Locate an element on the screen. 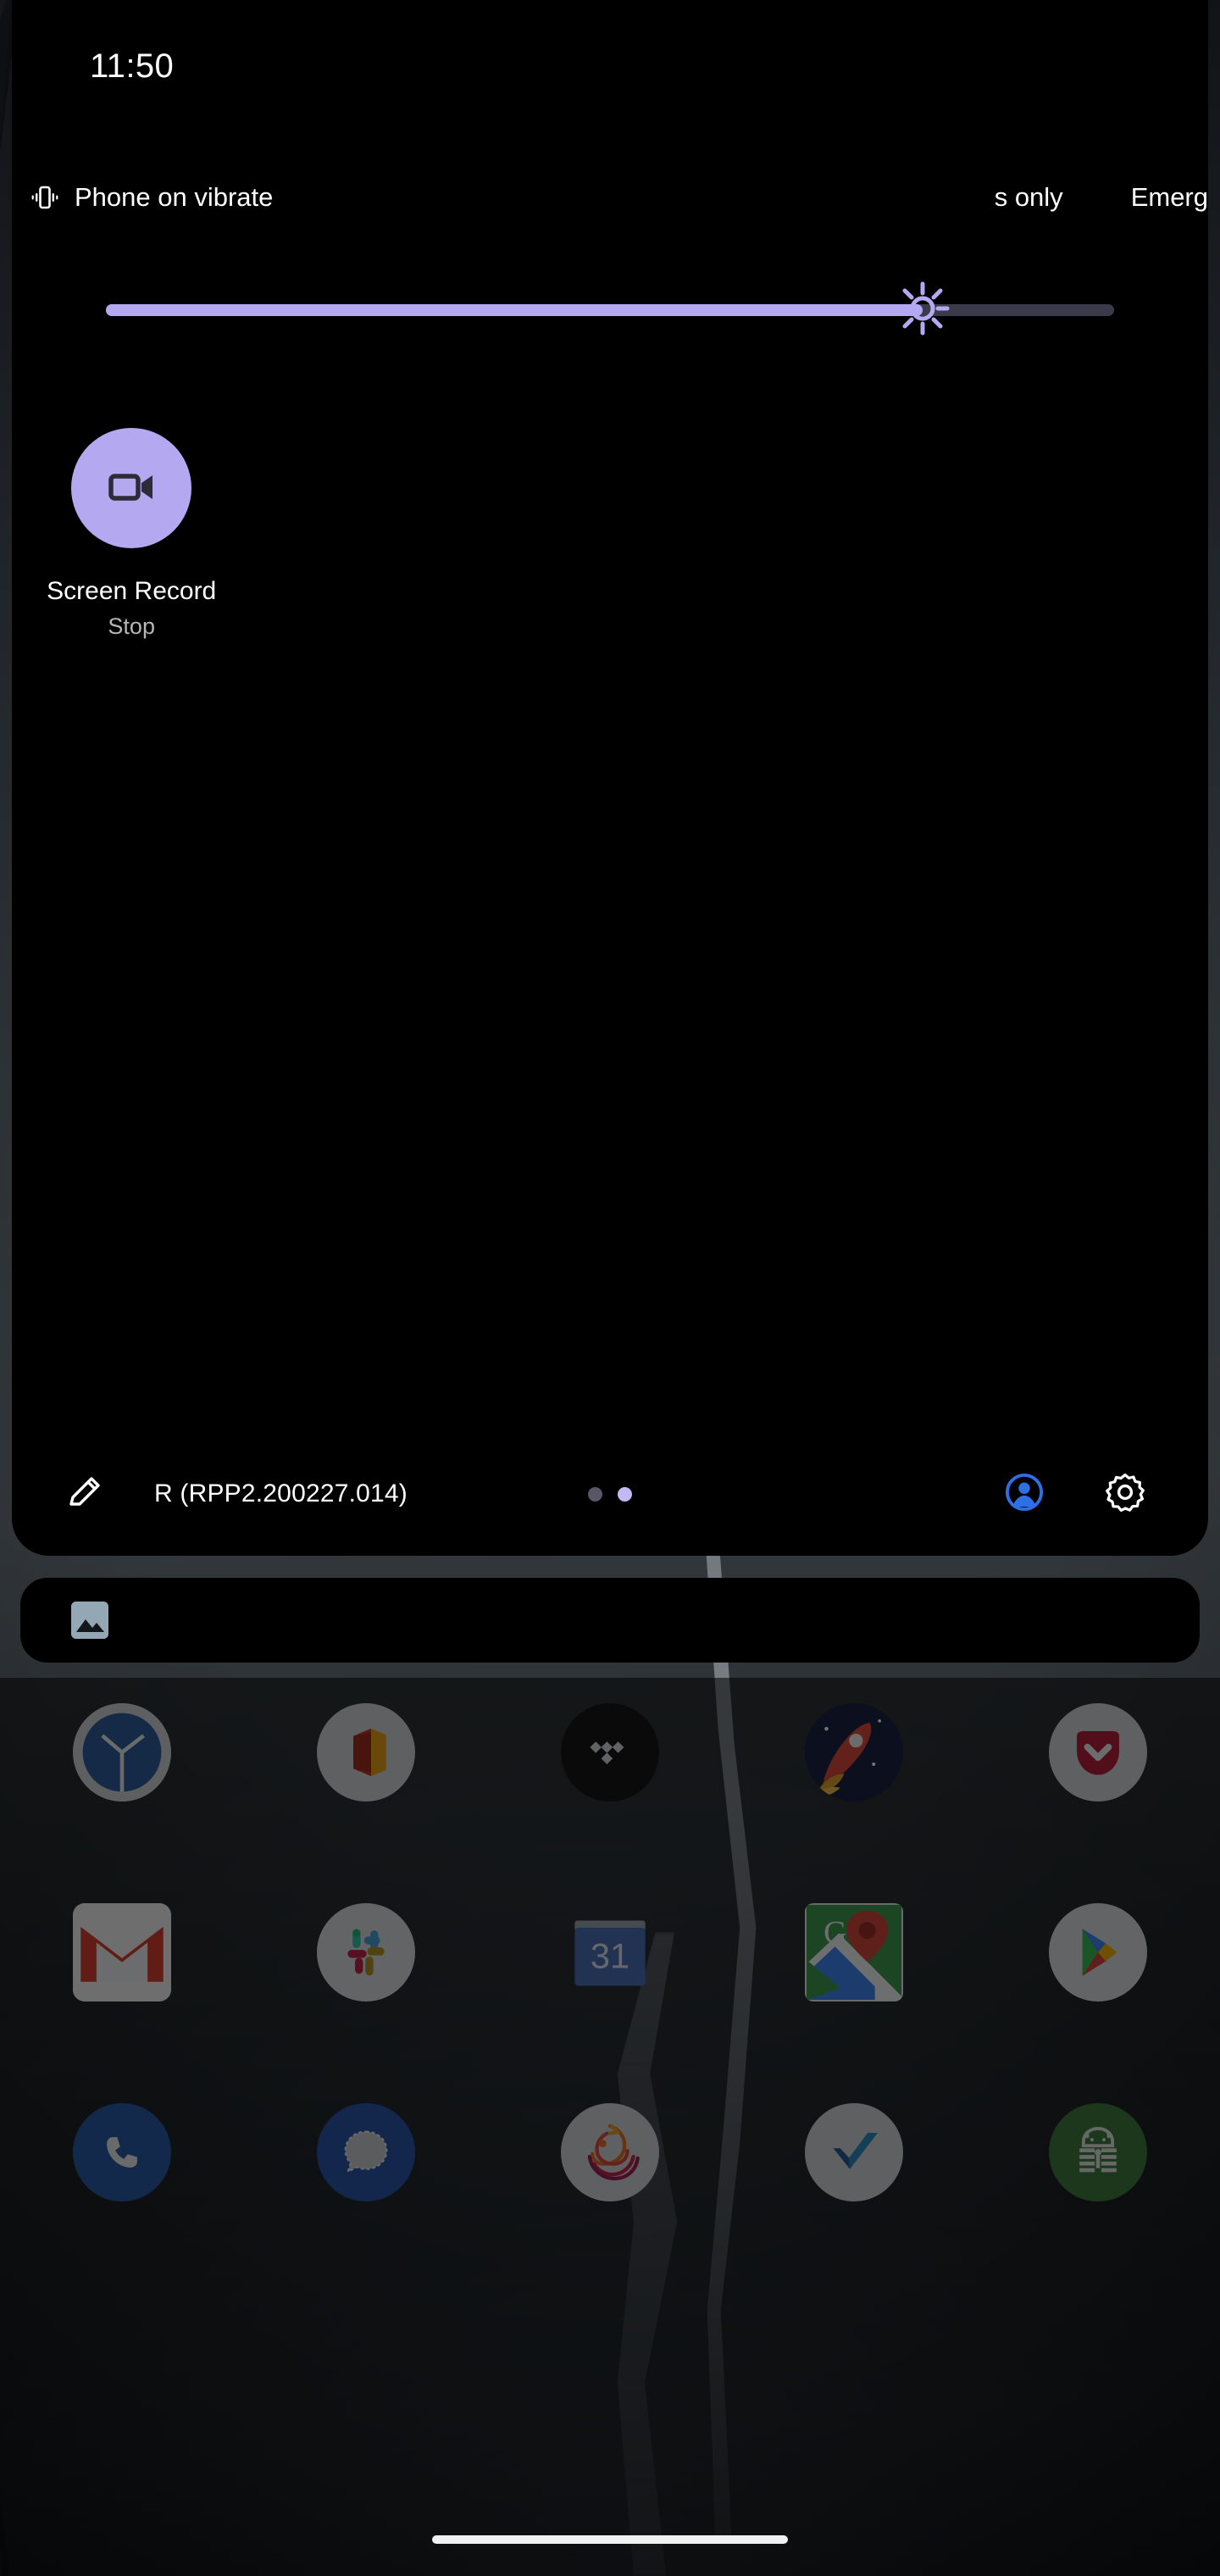  keepass-icon is located at coordinates (1098, 2152).